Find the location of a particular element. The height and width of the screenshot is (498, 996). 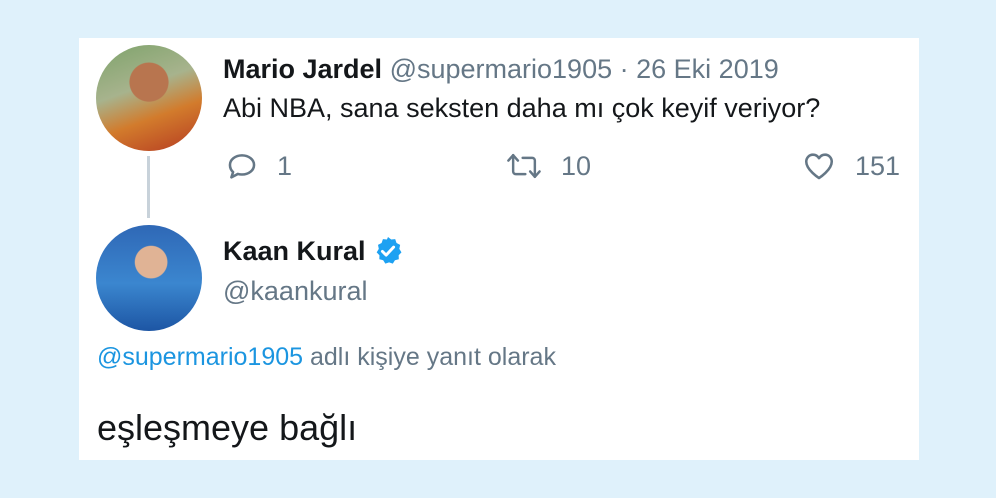

tweet2-handle: @kaankural is located at coordinates (295, 291).